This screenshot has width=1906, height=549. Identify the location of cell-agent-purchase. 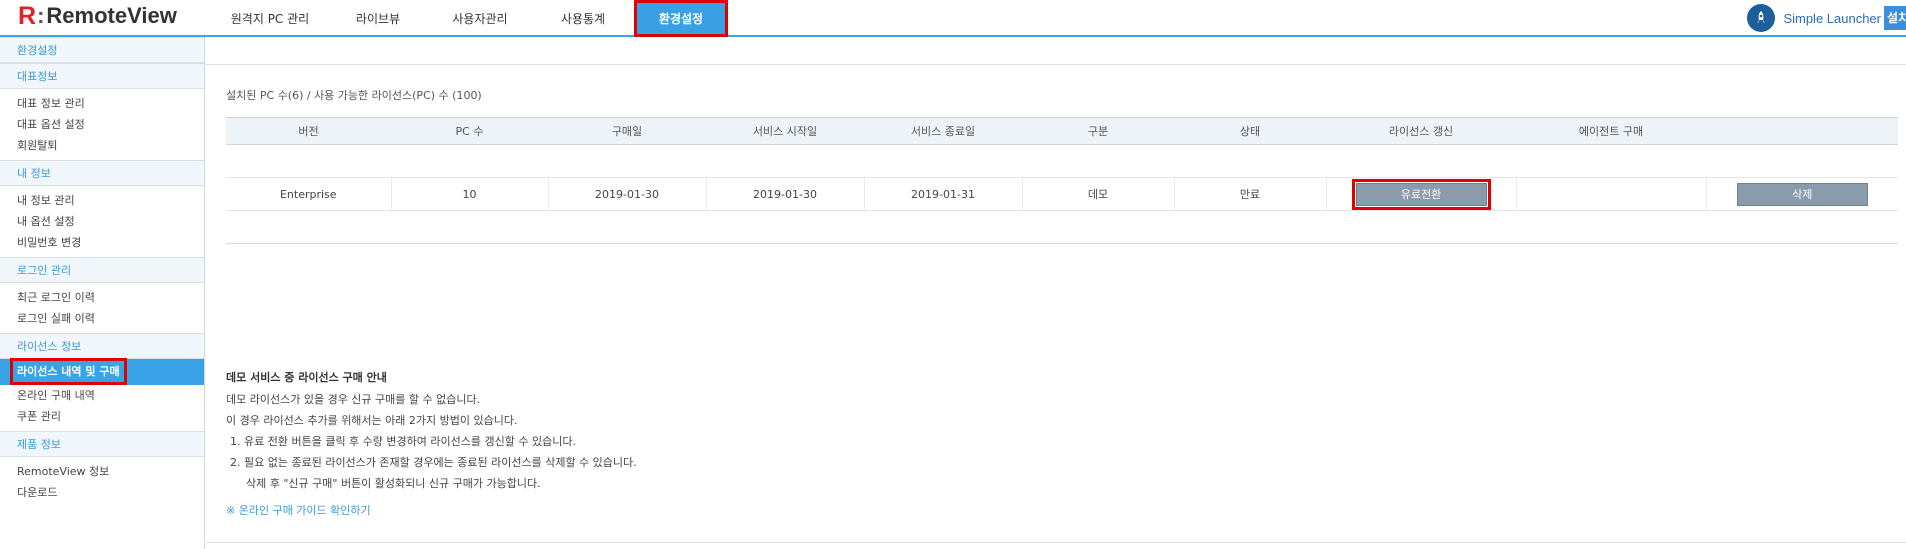
(1611, 194).